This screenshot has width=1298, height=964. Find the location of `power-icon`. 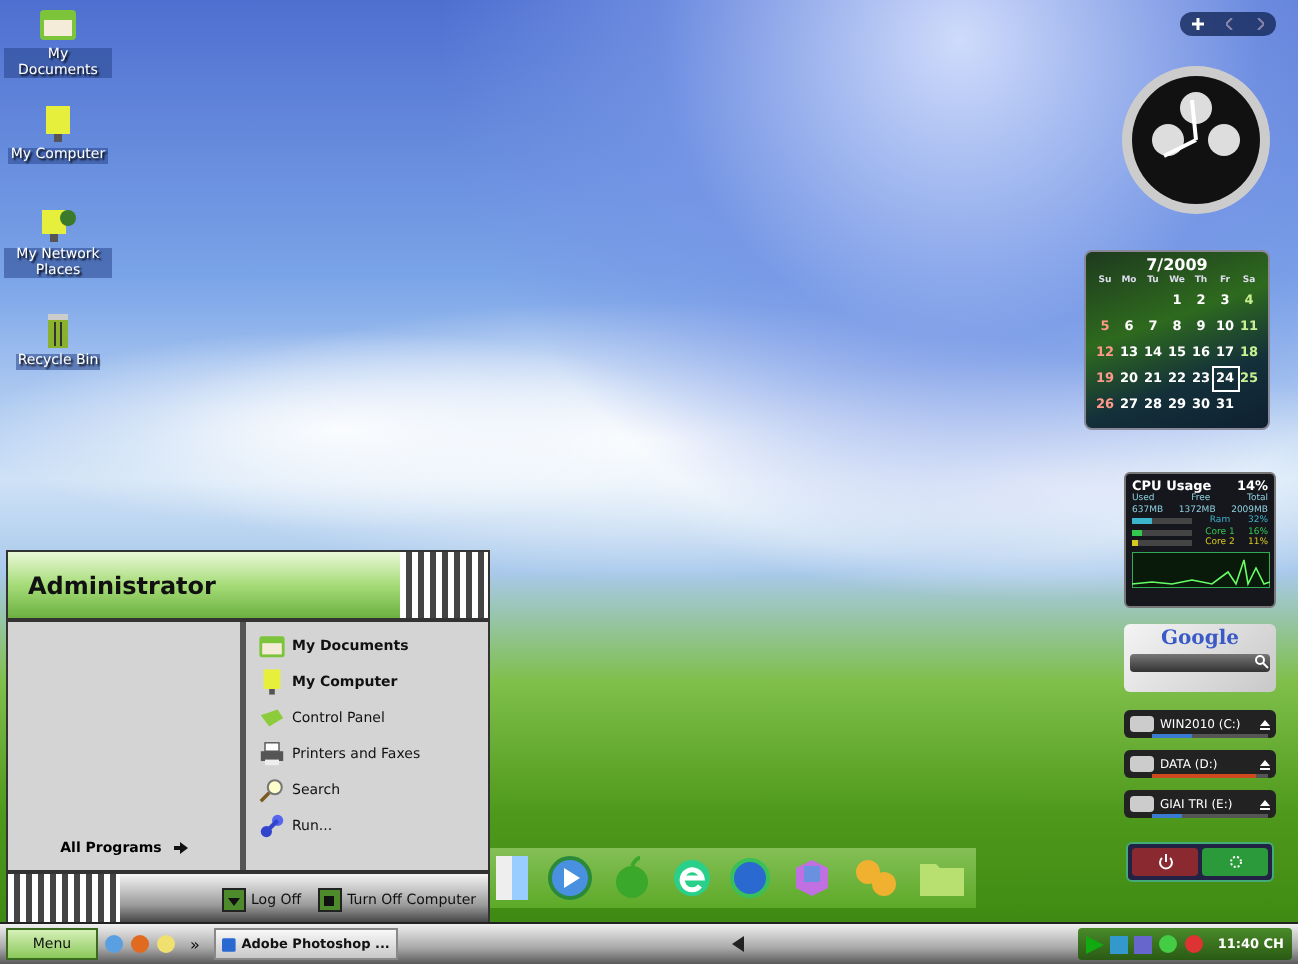

power-icon is located at coordinates (1165, 862).